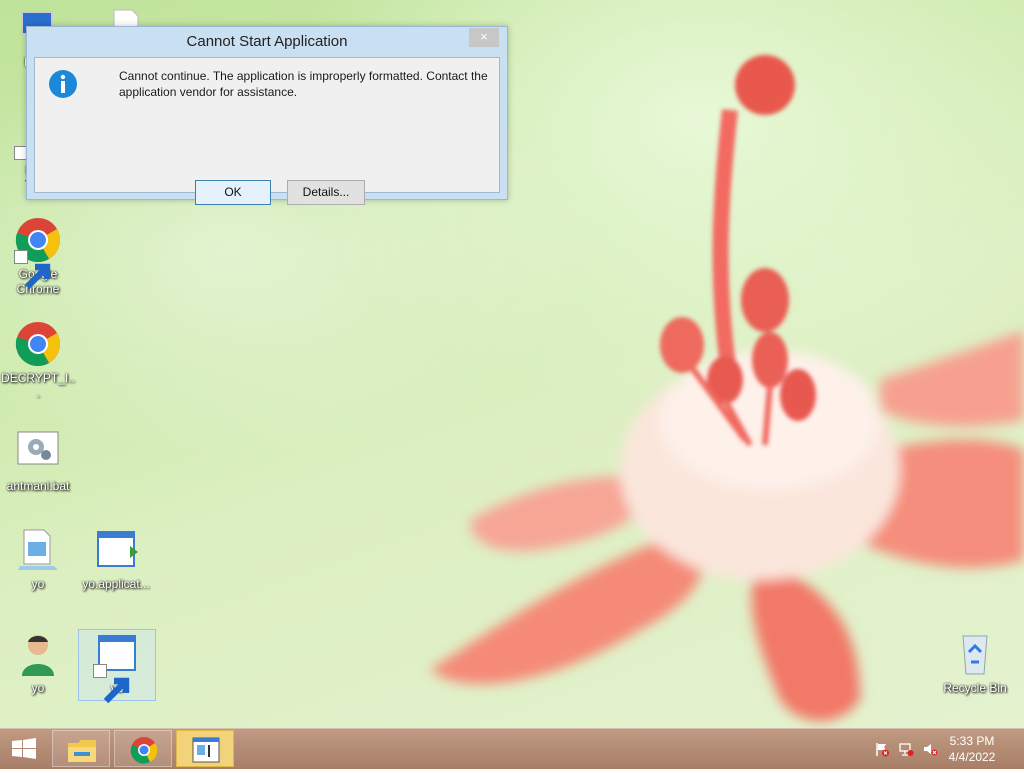 Image resolution: width=1024 pixels, height=773 pixels. Describe the element at coordinates (38, 452) in the screenshot. I see `batch-file-icon` at that location.